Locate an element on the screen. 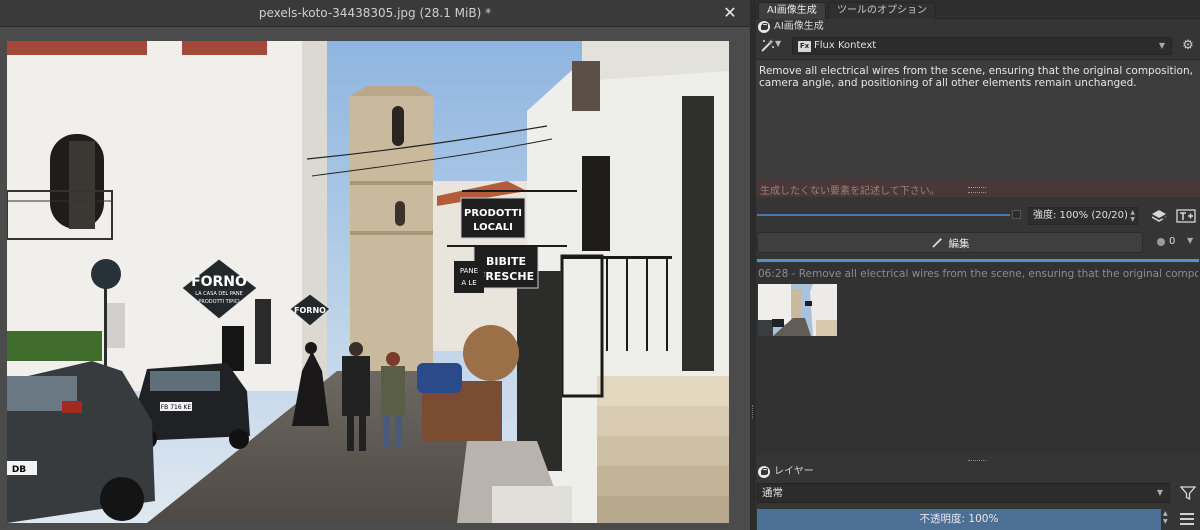  section-title: AI画像生成 is located at coordinates (799, 26).